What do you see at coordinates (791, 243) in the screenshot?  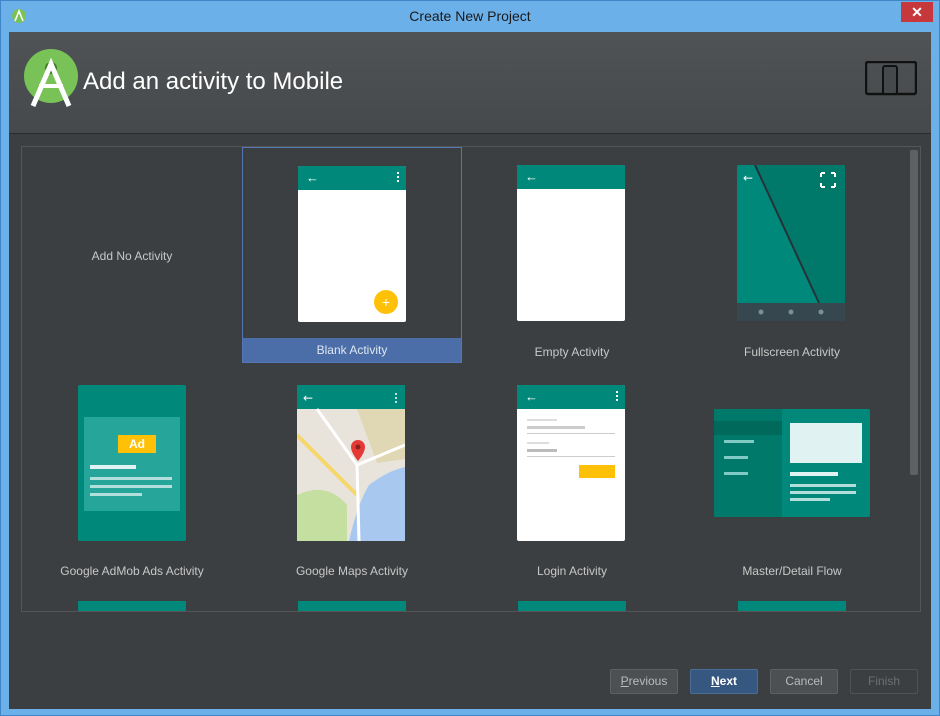 I see `fullscreen-activity-preview: ←` at bounding box center [791, 243].